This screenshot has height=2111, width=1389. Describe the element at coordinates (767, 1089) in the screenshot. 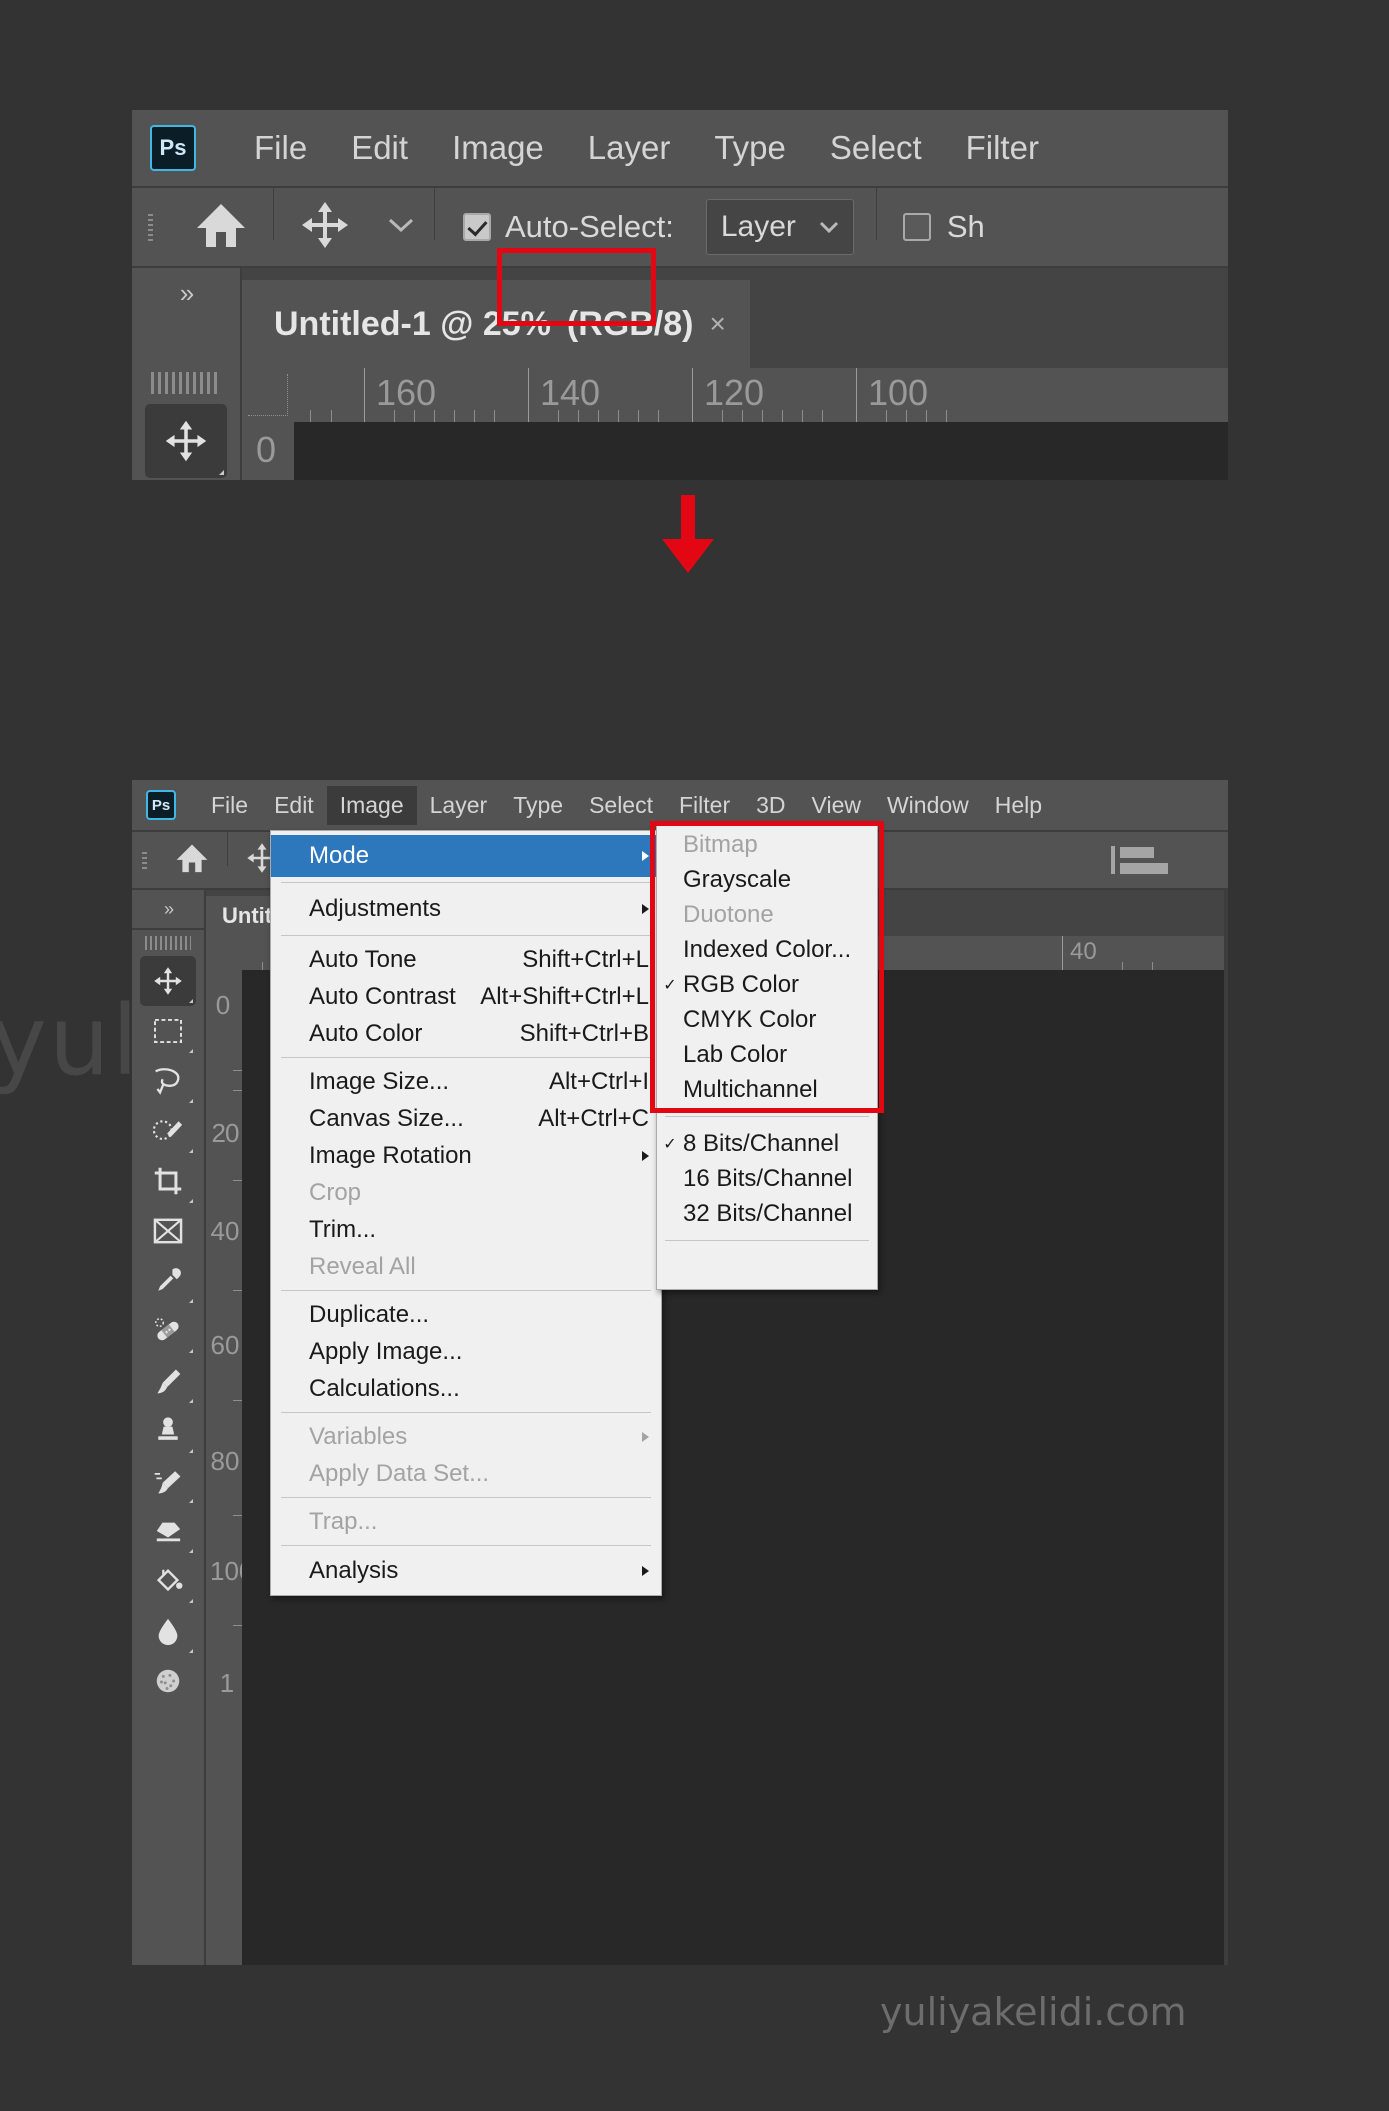

I see `mode-item-multichannel: Multichannel` at that location.